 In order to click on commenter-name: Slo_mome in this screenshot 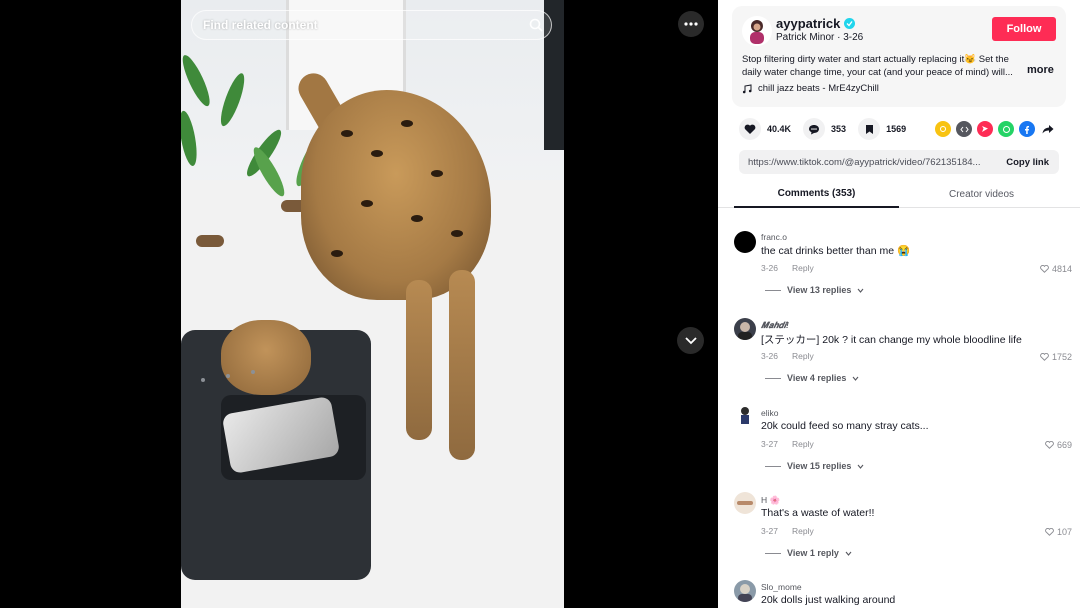, I will do `click(781, 587)`.